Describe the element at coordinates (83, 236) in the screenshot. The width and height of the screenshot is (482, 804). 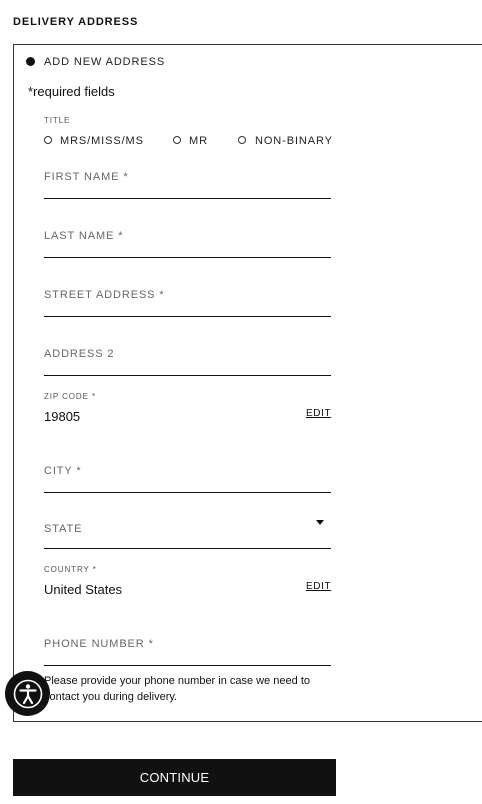
I see `last-name-input: LAST NAME *` at that location.